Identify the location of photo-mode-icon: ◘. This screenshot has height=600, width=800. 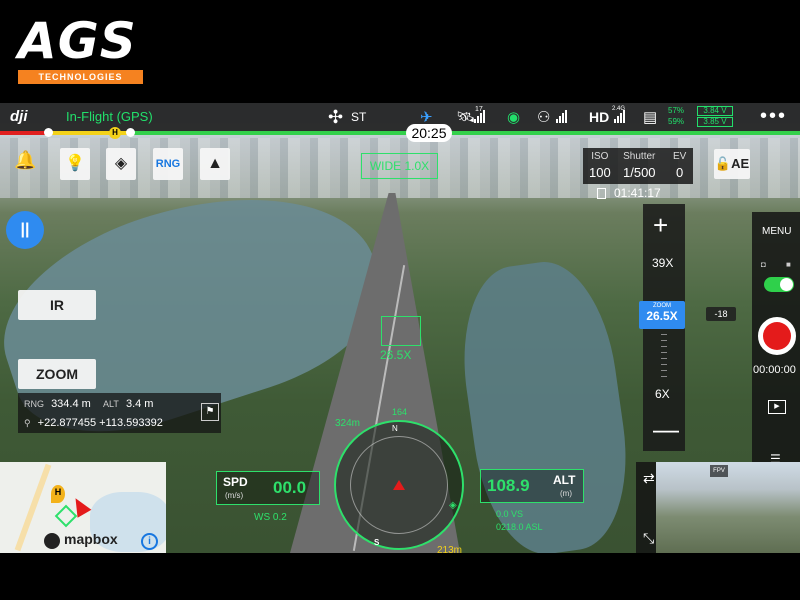
(763, 264).